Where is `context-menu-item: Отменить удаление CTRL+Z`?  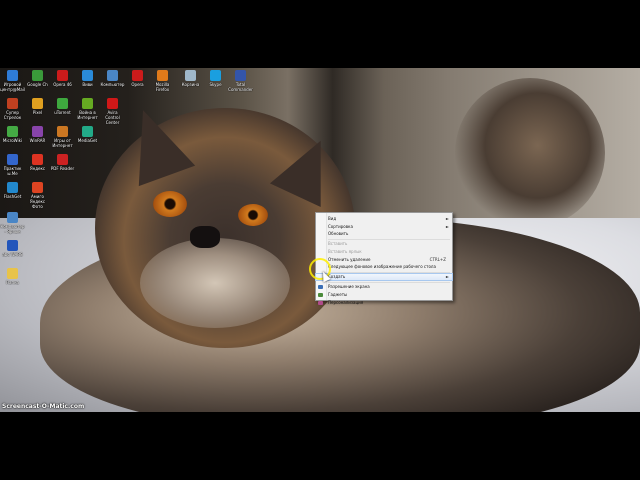
context-menu-item: Отменить удаление CTRL+Z is located at coordinates (384, 260).